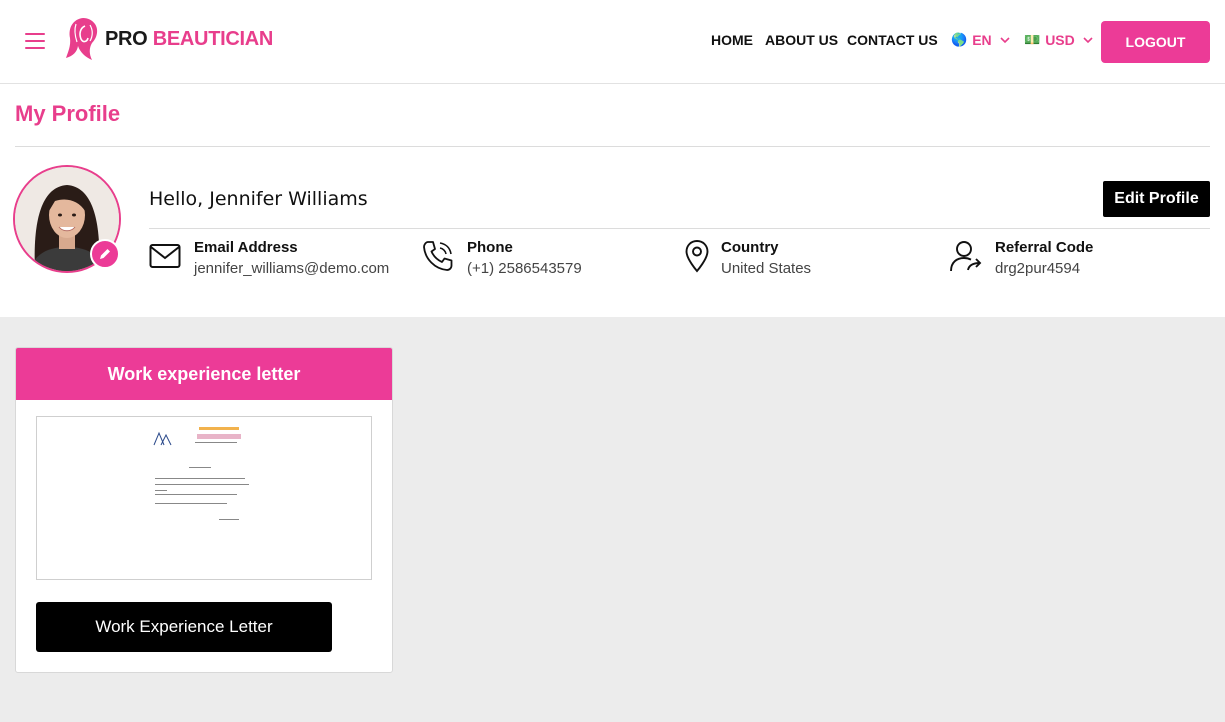  I want to click on money-icon: 💵, so click(1032, 39).